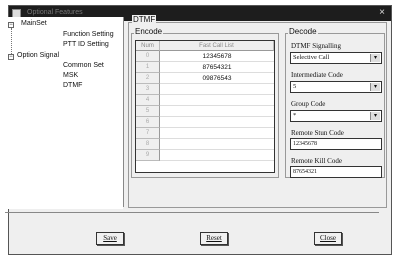 Image resolution: width=400 pixels, height=259 pixels. I want to click on intermediate-code-label: Intermediate Code, so click(317, 75).